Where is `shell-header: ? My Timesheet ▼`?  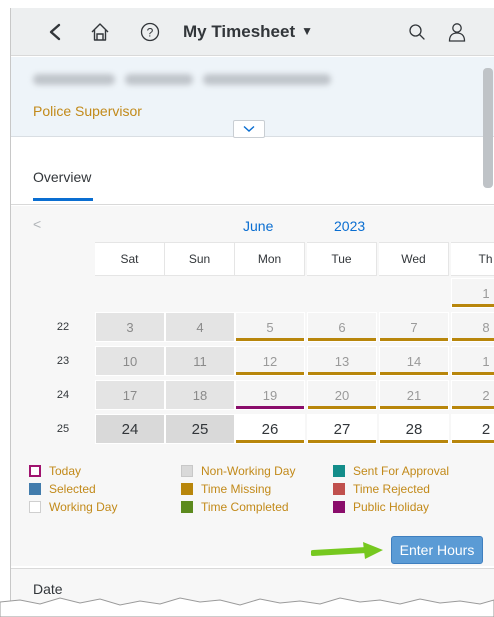
shell-header: ? My Timesheet ▼ is located at coordinates (252, 32).